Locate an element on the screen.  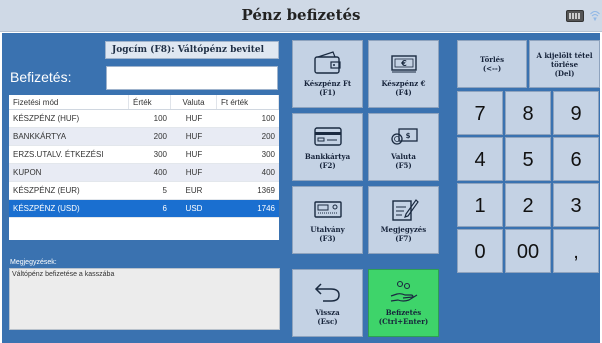
delete-label: Törlés is located at coordinates (492, 59).